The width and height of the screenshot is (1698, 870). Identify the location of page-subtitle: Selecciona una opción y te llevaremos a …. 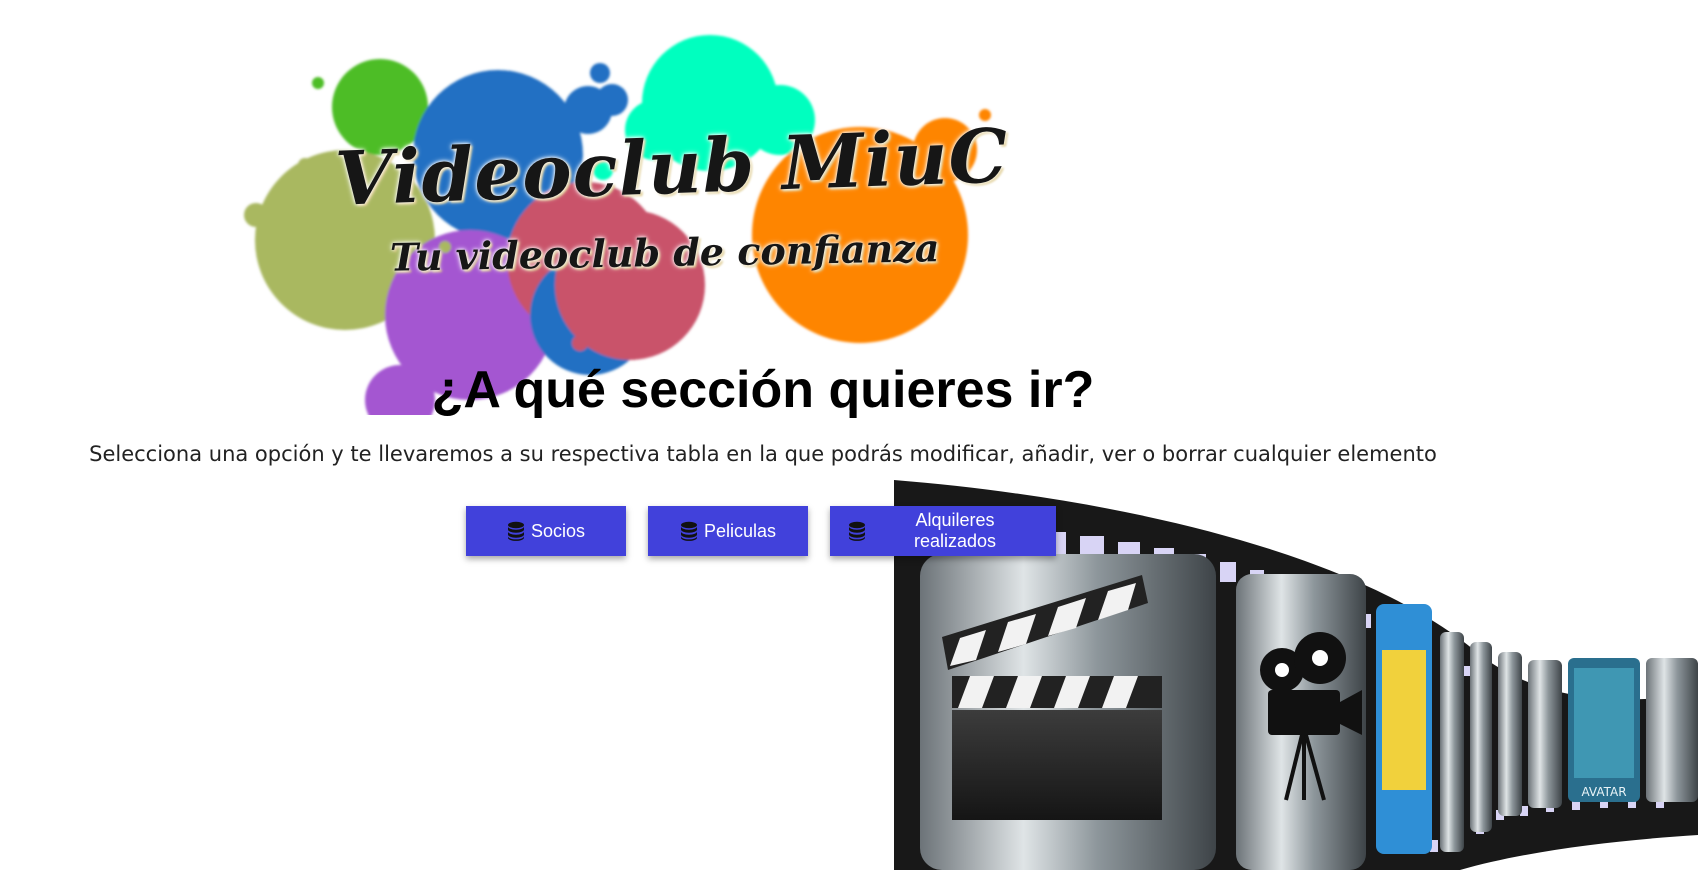
(763, 454).